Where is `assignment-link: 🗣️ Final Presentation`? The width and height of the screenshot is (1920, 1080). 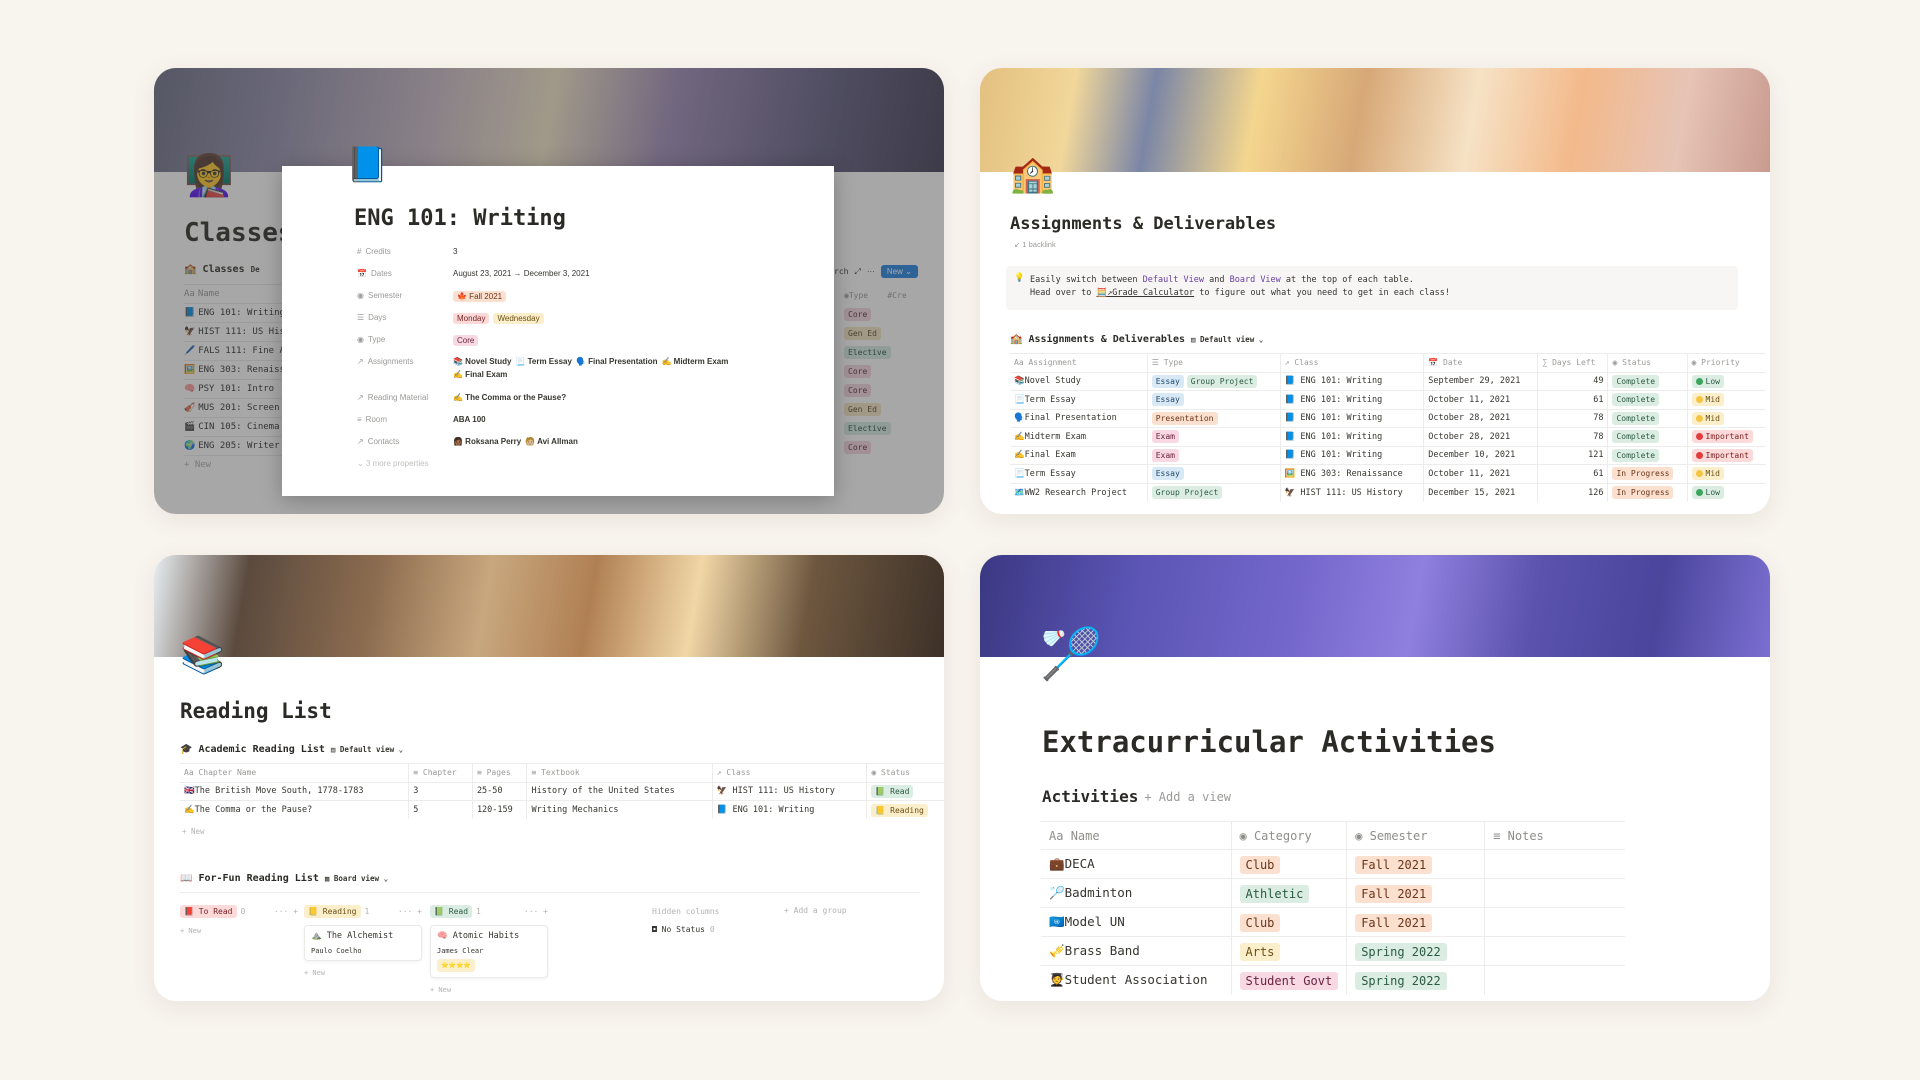 assignment-link: 🗣️ Final Presentation is located at coordinates (617, 361).